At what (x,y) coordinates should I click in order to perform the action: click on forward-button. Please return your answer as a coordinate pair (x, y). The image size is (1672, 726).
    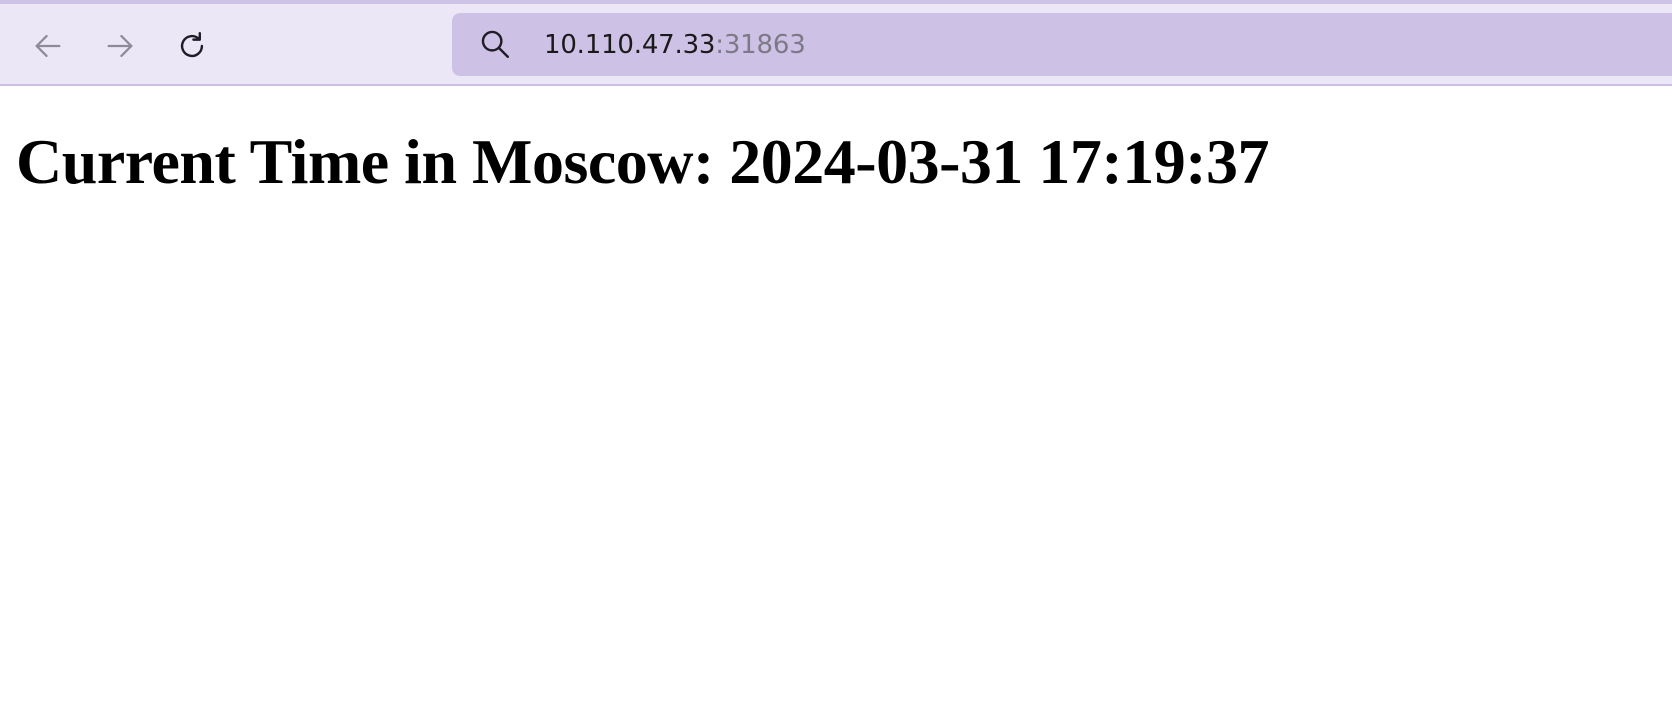
    Looking at the image, I should click on (120, 46).